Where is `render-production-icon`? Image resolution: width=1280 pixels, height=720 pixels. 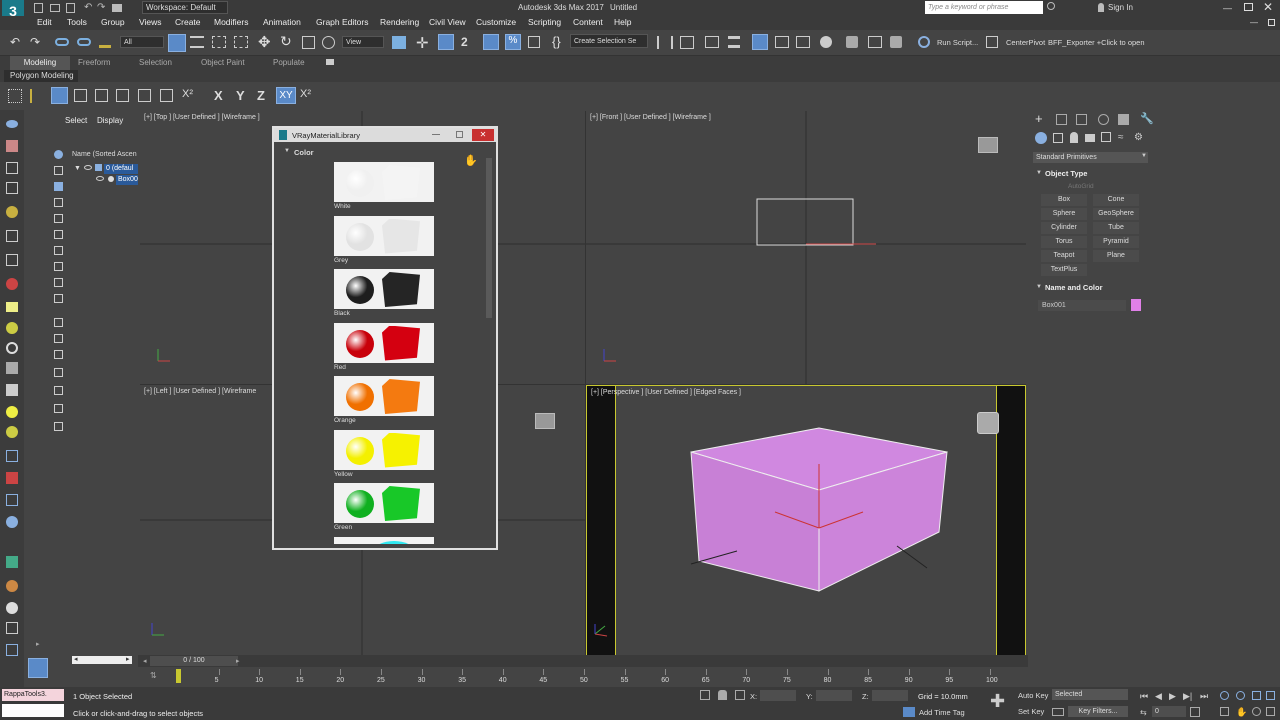
render-production-icon is located at coordinates (896, 42).